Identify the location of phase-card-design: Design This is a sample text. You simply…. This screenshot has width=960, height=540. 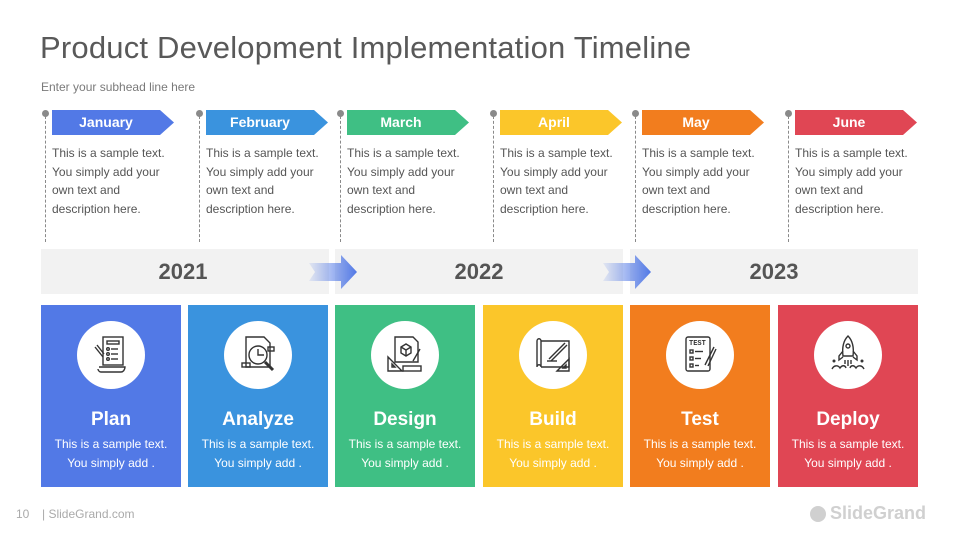
(405, 396).